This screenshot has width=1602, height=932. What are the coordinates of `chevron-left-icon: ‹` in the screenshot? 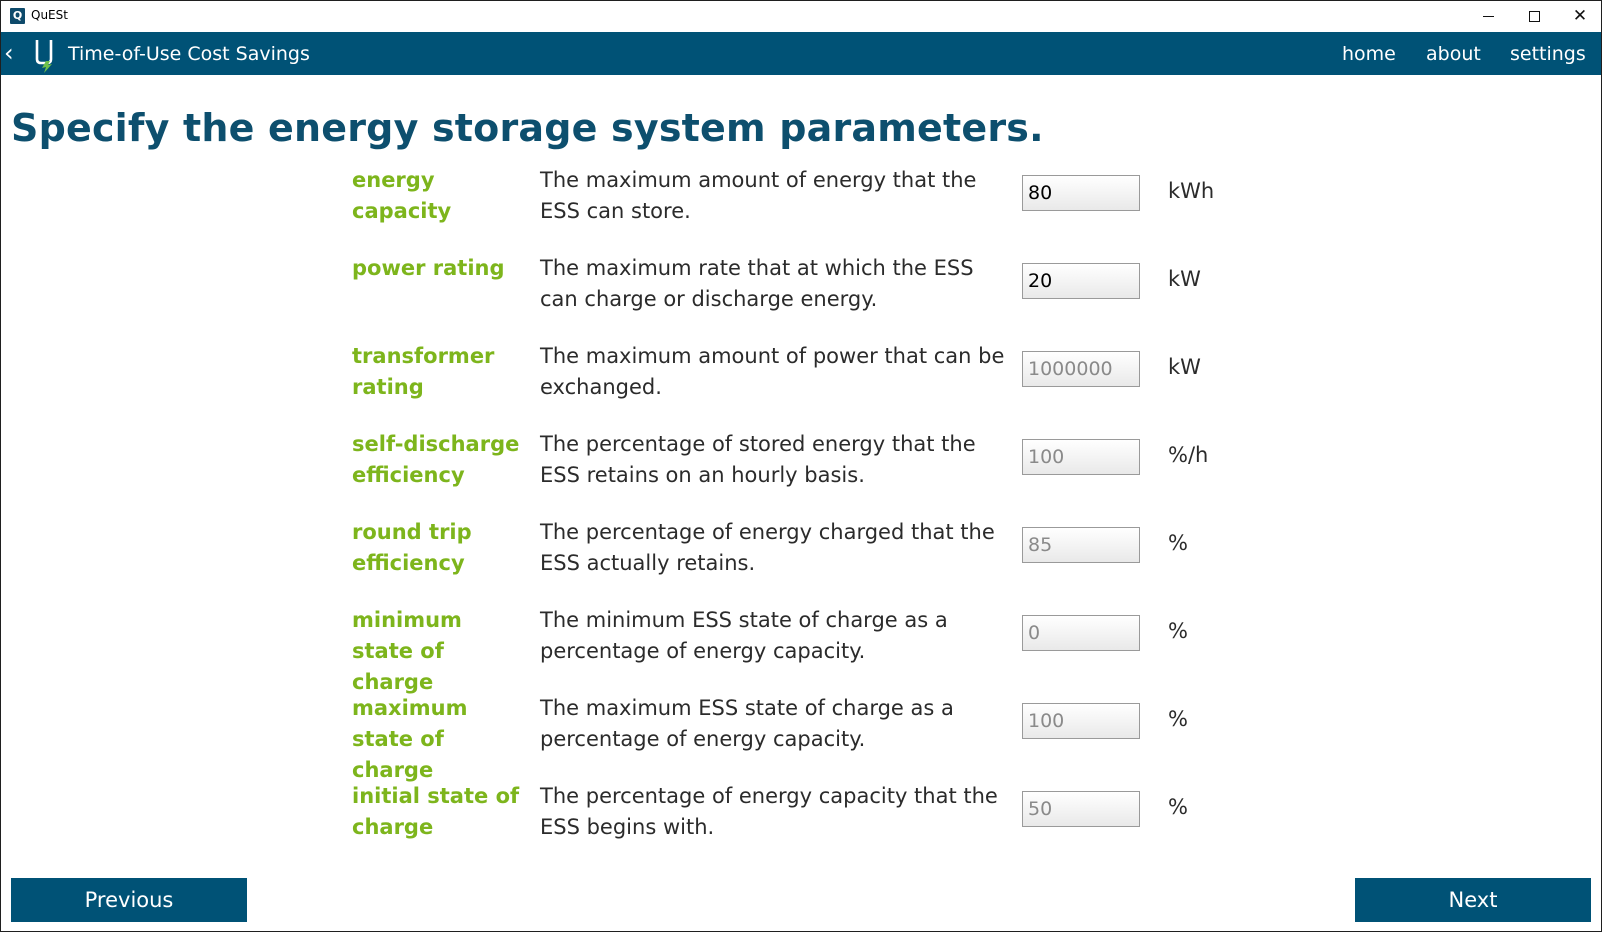 It's located at (9, 53).